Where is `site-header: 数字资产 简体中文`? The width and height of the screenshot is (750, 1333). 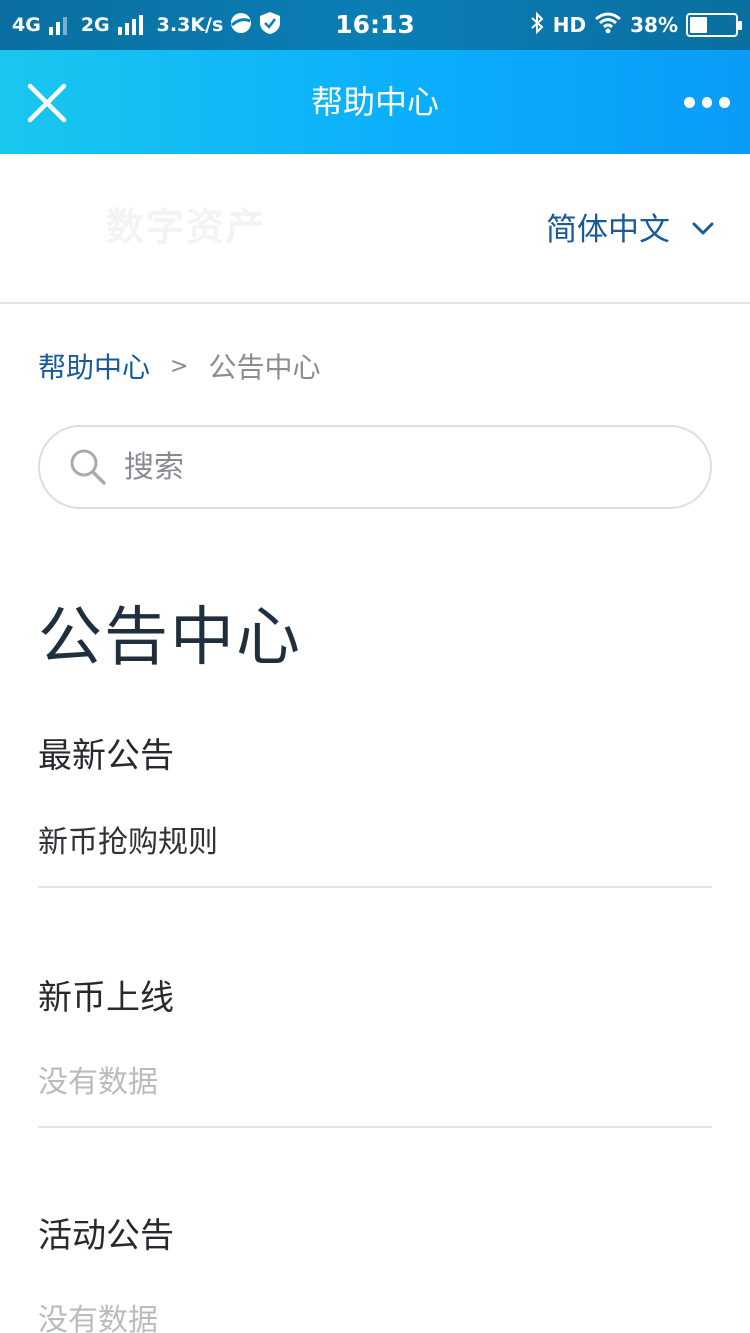 site-header: 数字资产 简体中文 is located at coordinates (375, 229).